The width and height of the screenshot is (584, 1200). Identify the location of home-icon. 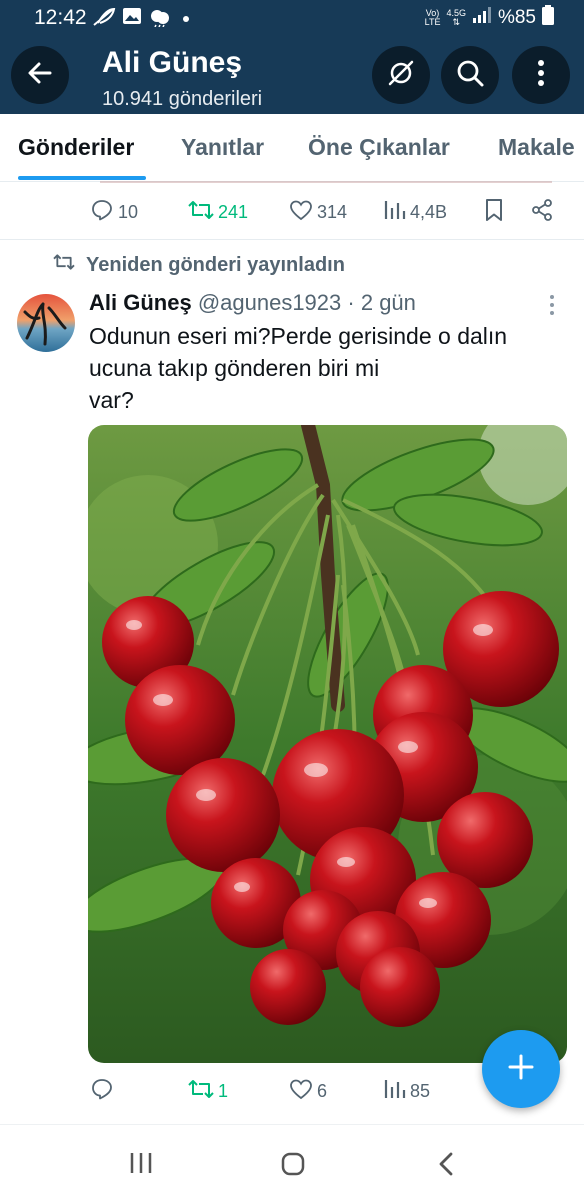
(293, 1166).